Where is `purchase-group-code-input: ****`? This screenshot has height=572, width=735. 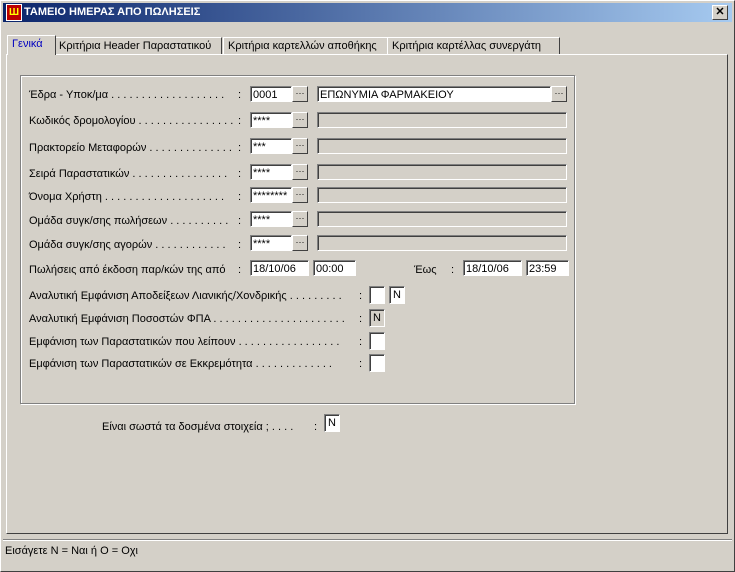 purchase-group-code-input: **** is located at coordinates (271, 243).